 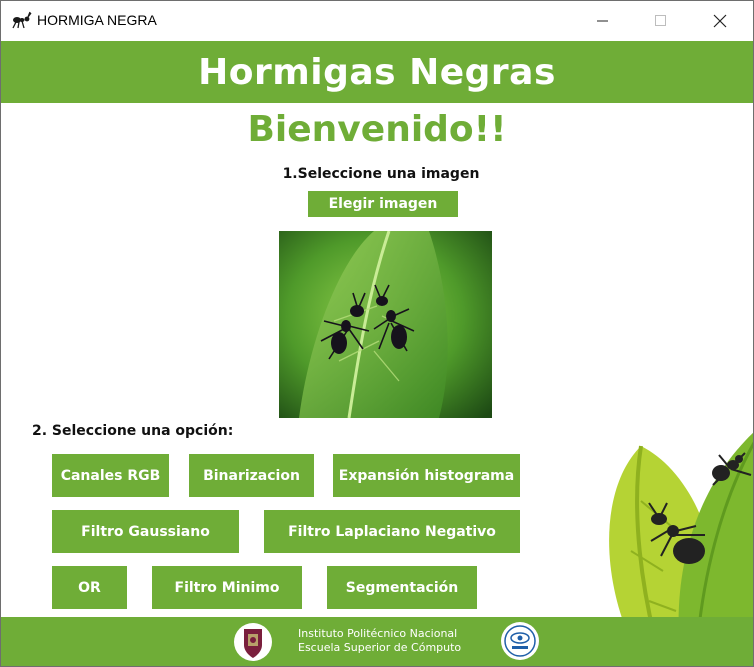 I want to click on footer-school: Escuela Superior de Cómputo, so click(x=380, y=647).